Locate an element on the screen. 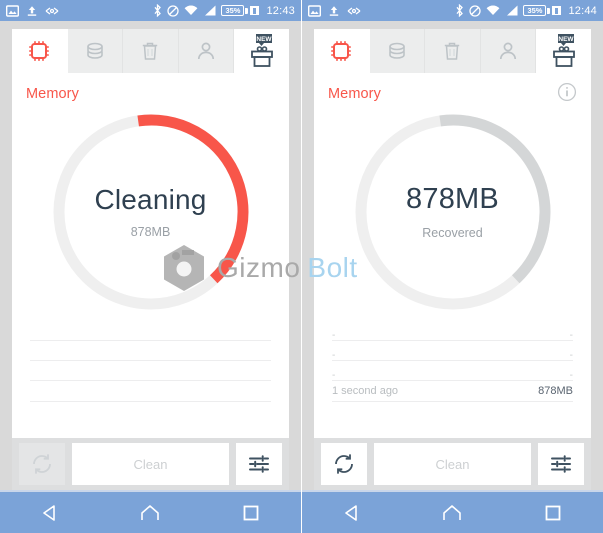 The width and height of the screenshot is (603, 533). tab-bar-left: NEW is located at coordinates (150, 51).